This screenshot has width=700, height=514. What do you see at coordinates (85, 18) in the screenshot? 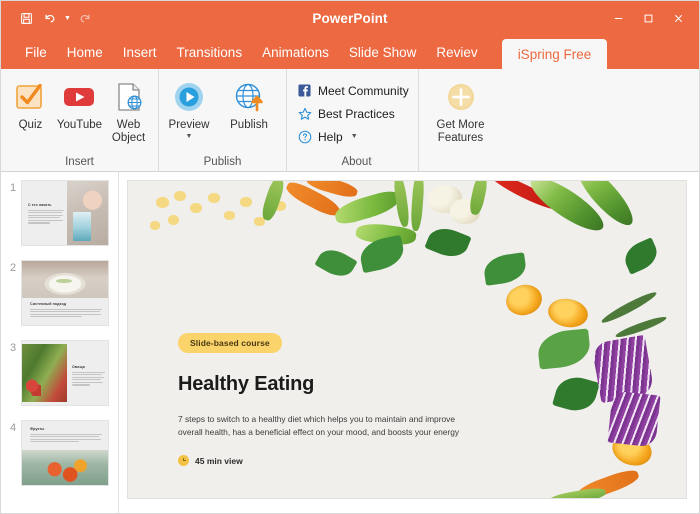
I see `redo-icon` at bounding box center [85, 18].